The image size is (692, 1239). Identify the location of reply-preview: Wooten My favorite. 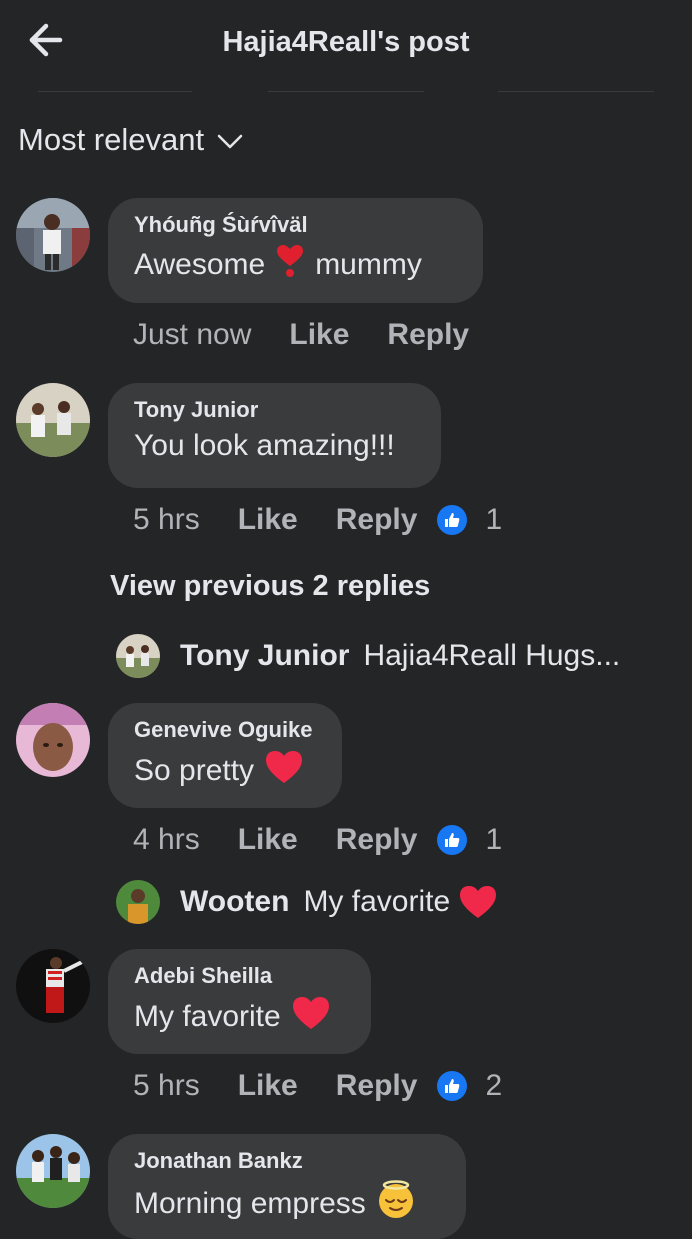
(307, 902).